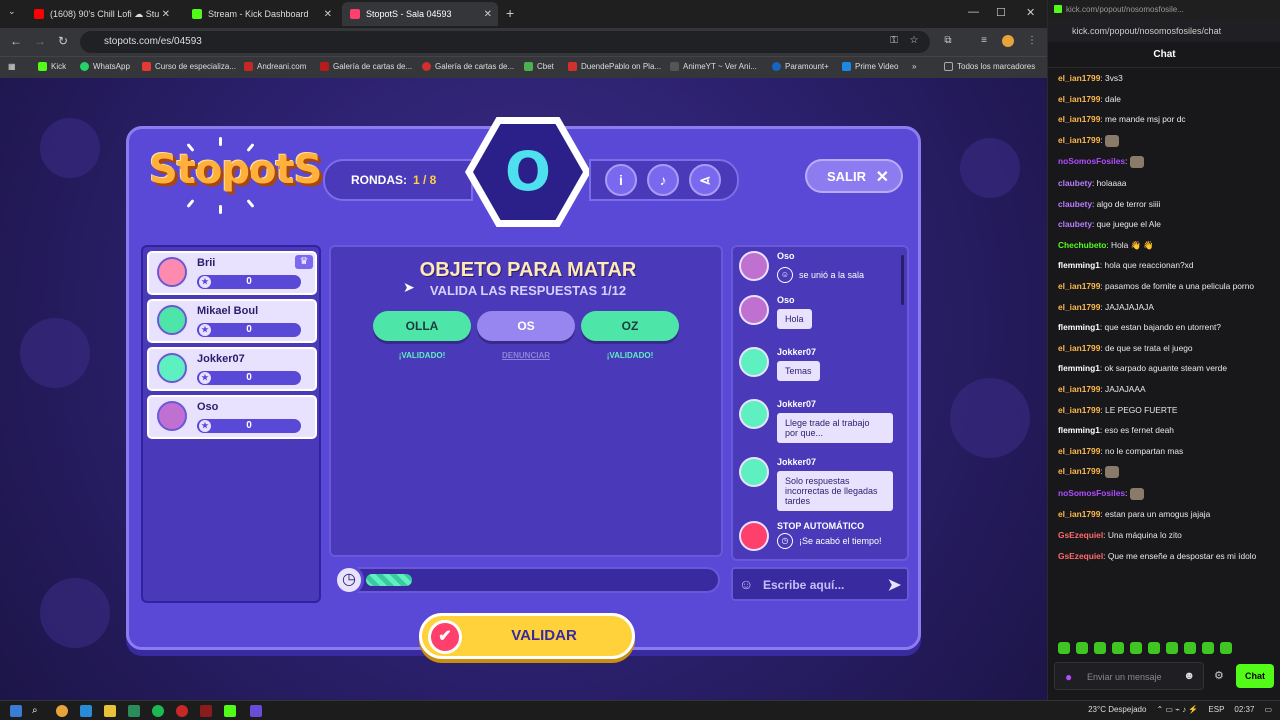 Image resolution: width=1280 pixels, height=720 pixels. I want to click on bookmark-paramount: Paramount+, so click(800, 66).